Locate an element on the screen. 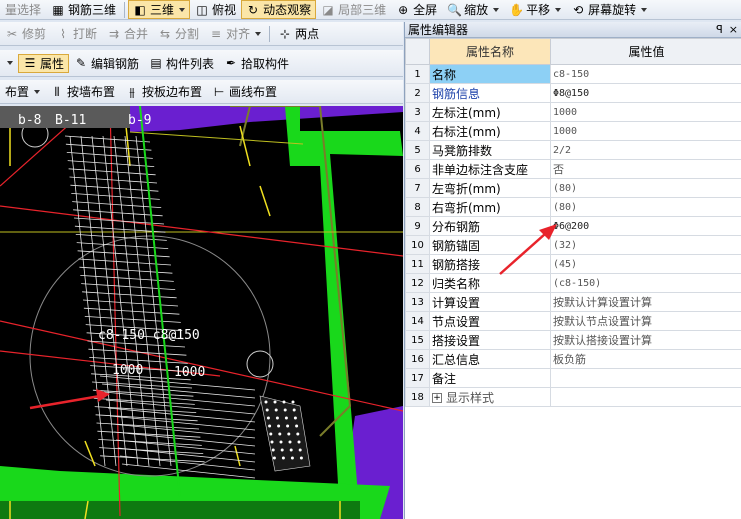  property-name: 钢筋信息 is located at coordinates (490, 93).